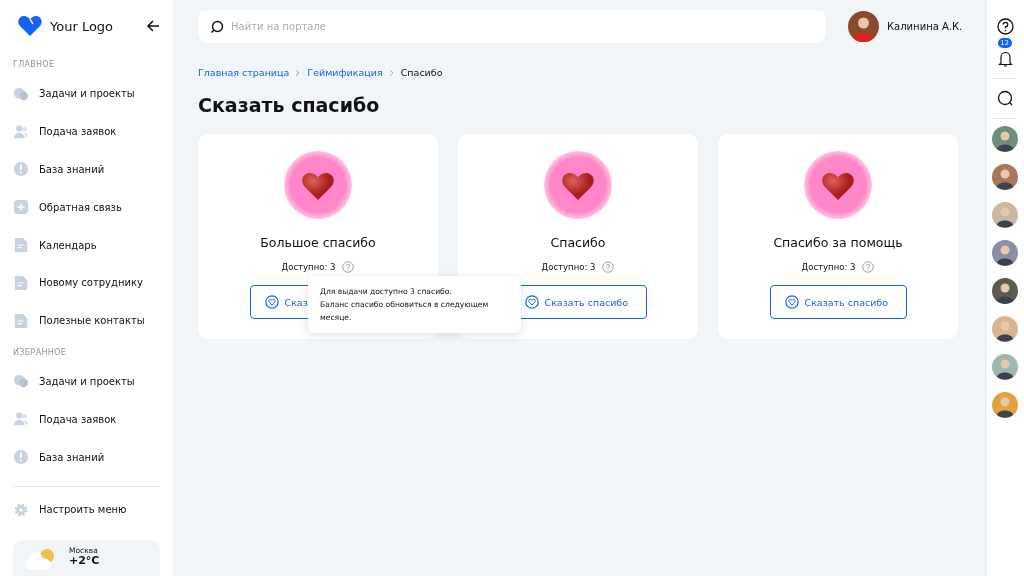 This screenshot has width=1024, height=576. What do you see at coordinates (838, 242) in the screenshot?
I see `card-title: Спасибо за помощь` at bounding box center [838, 242].